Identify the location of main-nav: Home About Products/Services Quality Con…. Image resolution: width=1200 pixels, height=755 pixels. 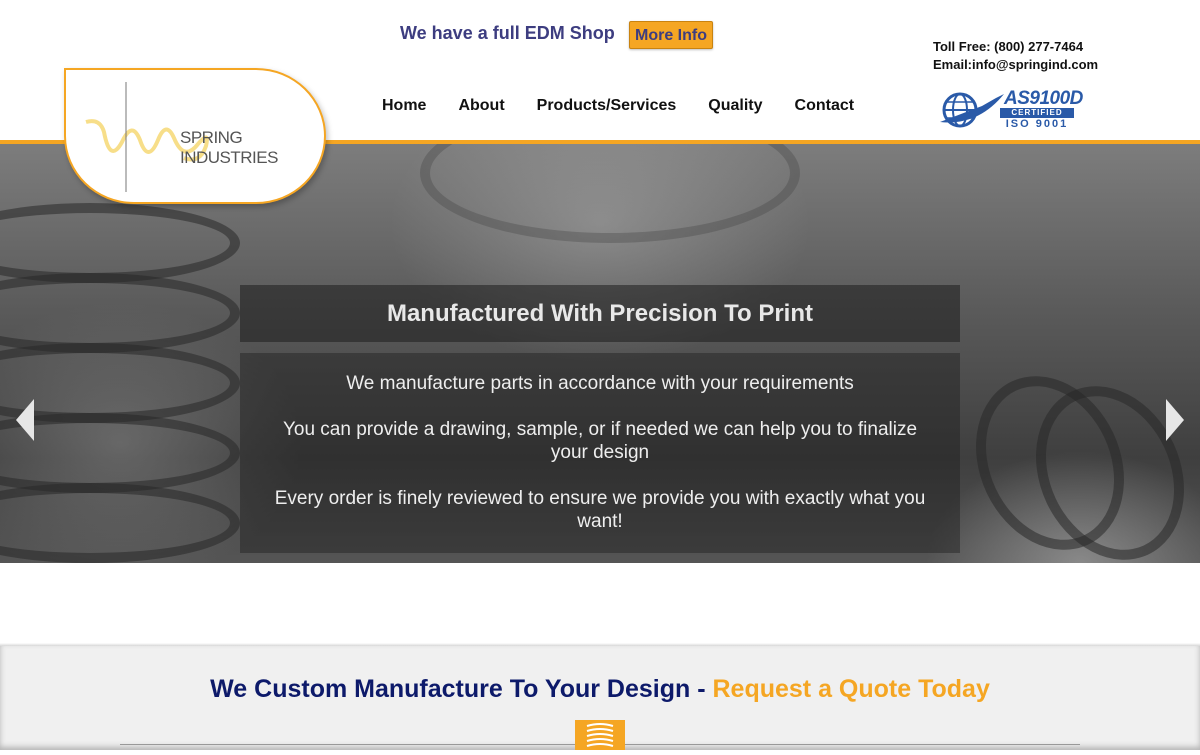
(634, 106).